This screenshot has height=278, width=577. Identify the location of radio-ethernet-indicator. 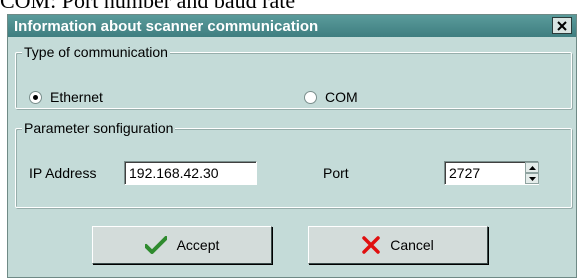
(35, 97).